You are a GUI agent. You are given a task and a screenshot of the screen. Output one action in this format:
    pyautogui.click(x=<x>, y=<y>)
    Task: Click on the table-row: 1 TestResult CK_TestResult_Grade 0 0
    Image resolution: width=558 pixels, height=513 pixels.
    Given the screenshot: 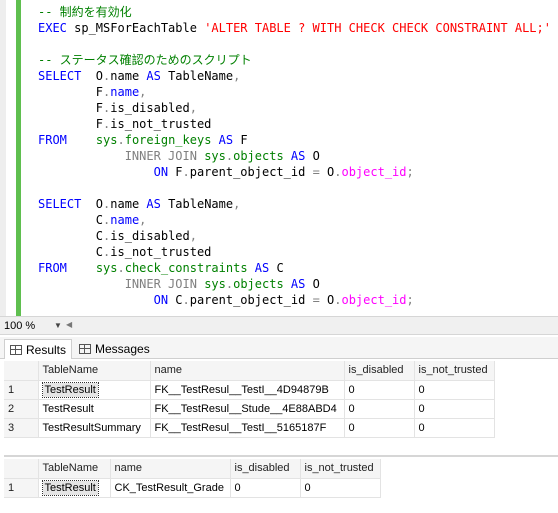 What is the action you would take?
    pyautogui.click(x=192, y=488)
    